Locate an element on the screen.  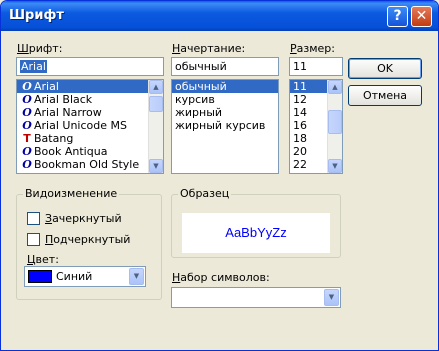
effects-group-title: Видоизменение is located at coordinates (71, 193).